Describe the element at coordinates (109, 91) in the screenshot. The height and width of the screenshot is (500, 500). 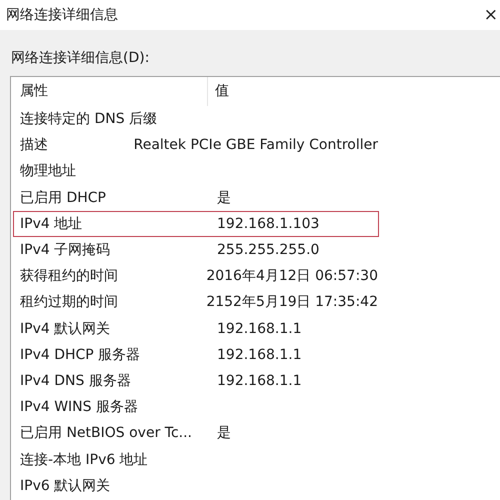
I see `column-header: 属性` at that location.